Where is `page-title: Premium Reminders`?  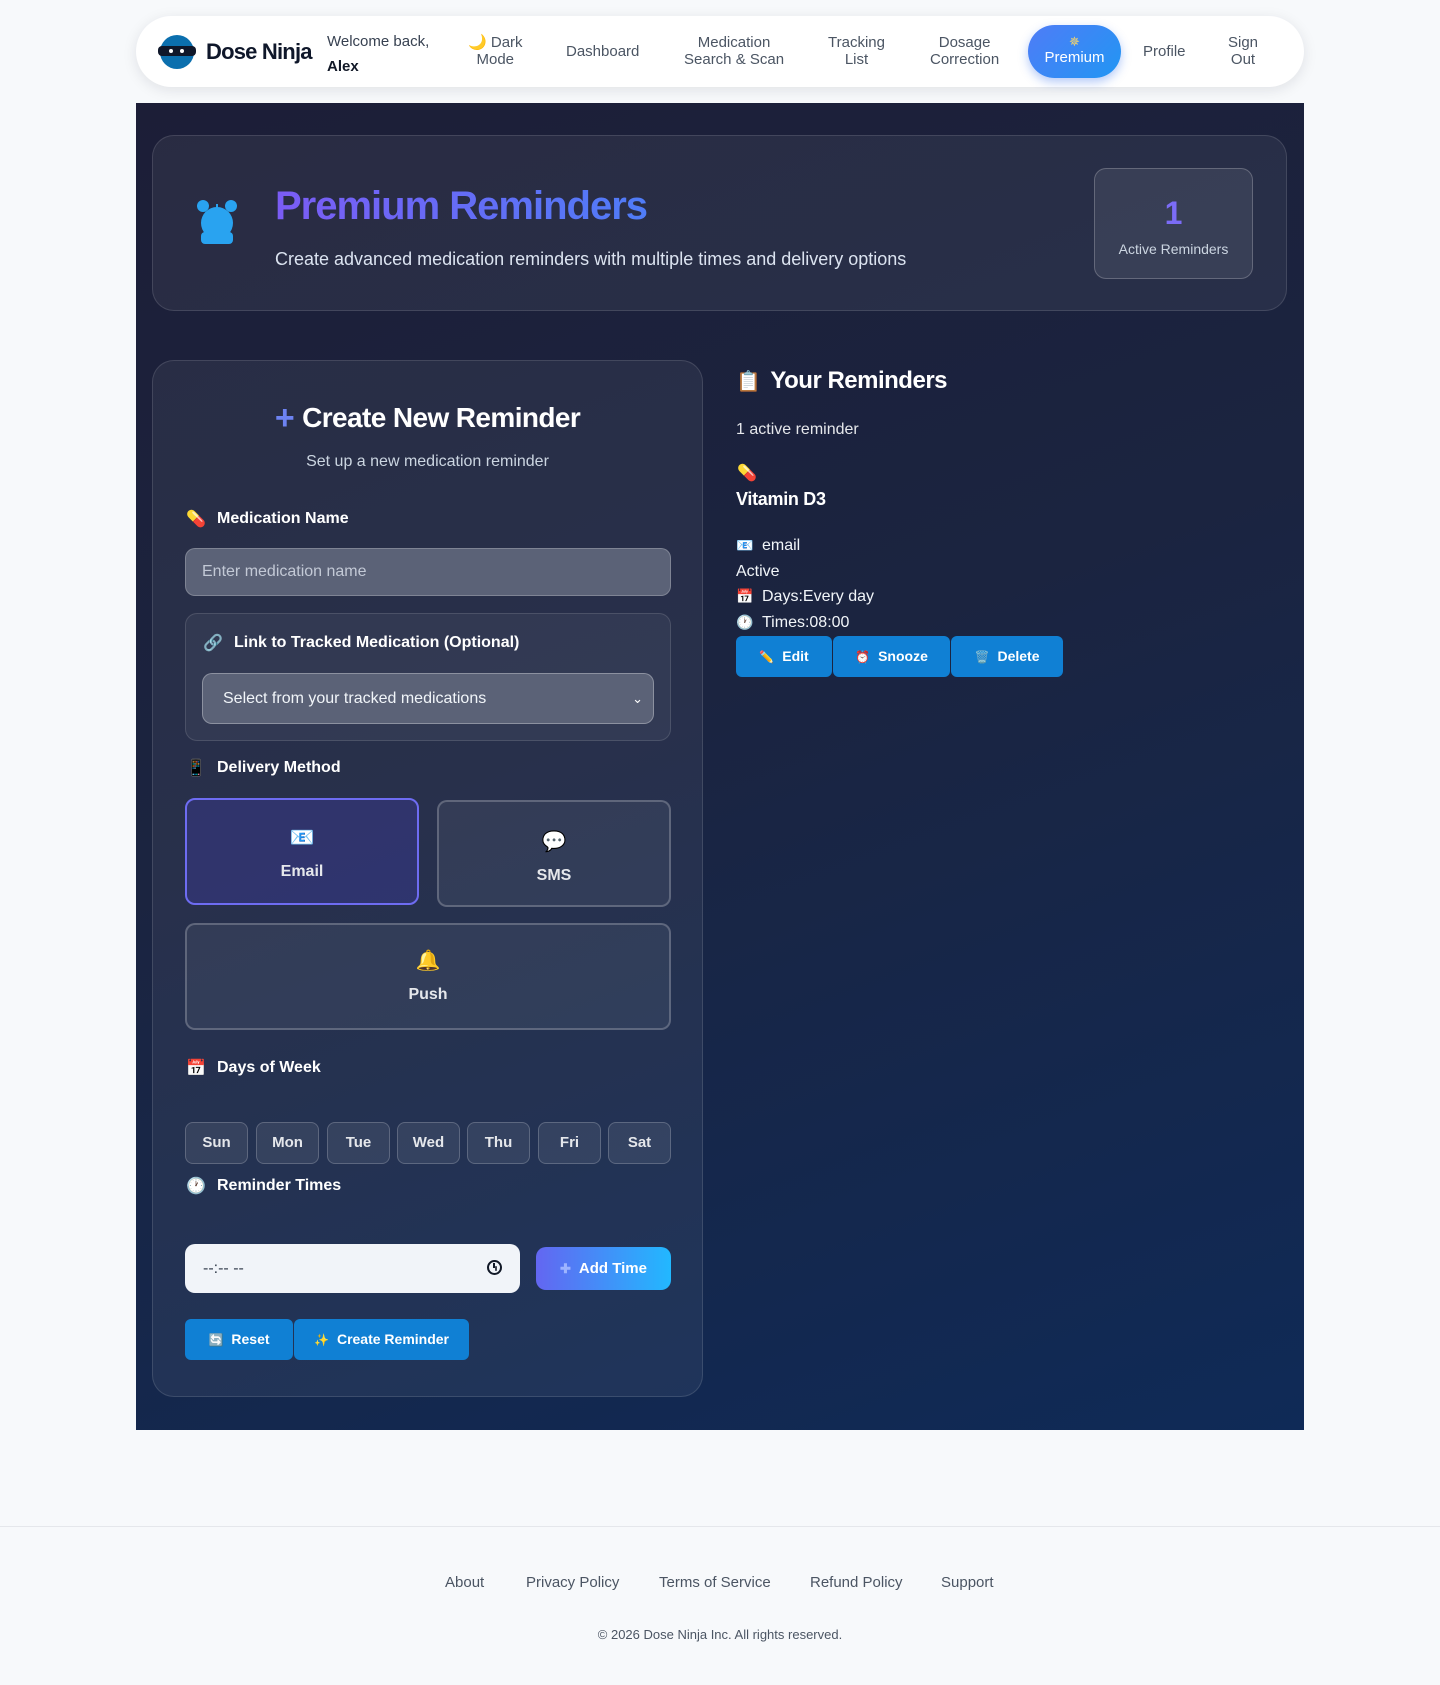
page-title: Premium Reminders is located at coordinates (461, 206).